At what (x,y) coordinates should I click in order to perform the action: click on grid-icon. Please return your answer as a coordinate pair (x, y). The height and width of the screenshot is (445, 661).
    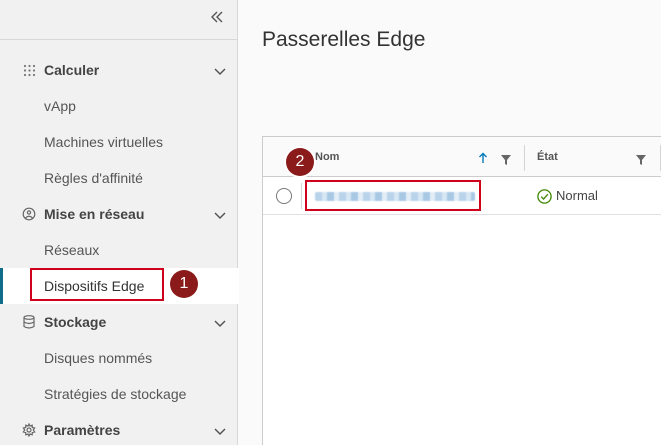
    Looking at the image, I should click on (29, 70).